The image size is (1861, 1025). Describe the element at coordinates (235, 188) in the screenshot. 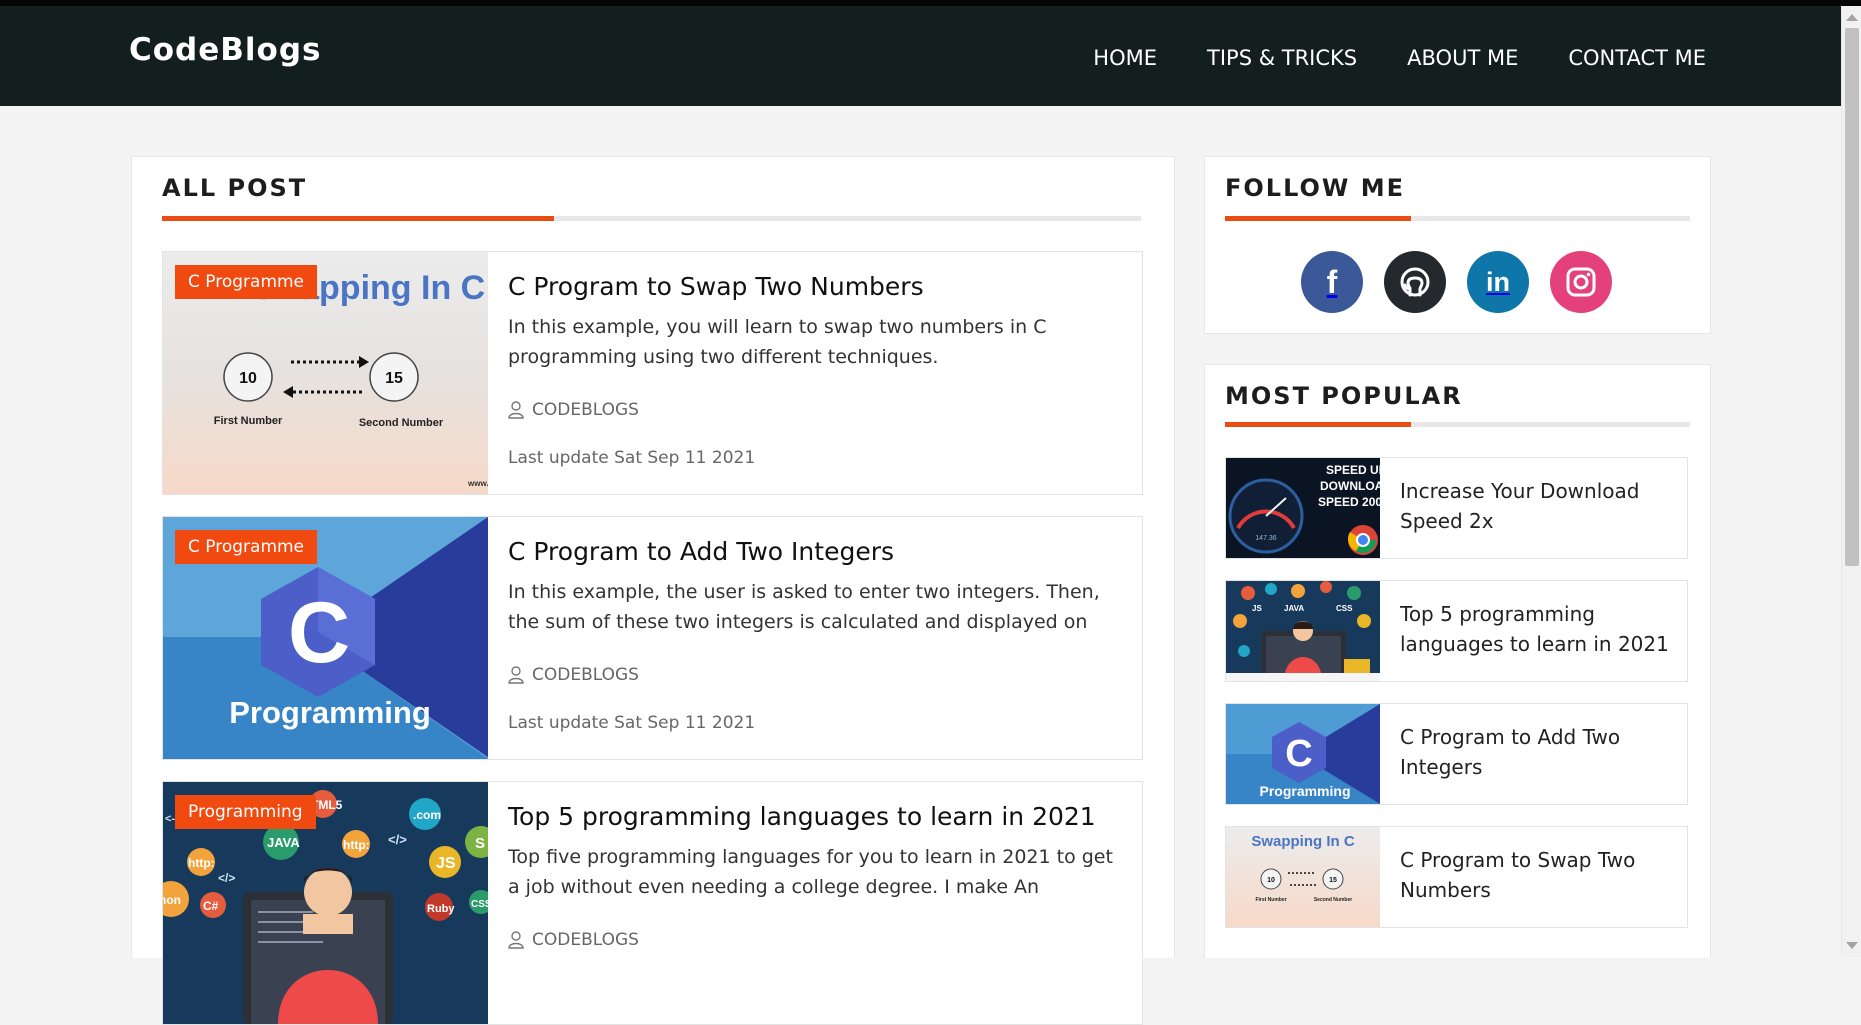

I see `all-posts-heading: ALL POST` at that location.